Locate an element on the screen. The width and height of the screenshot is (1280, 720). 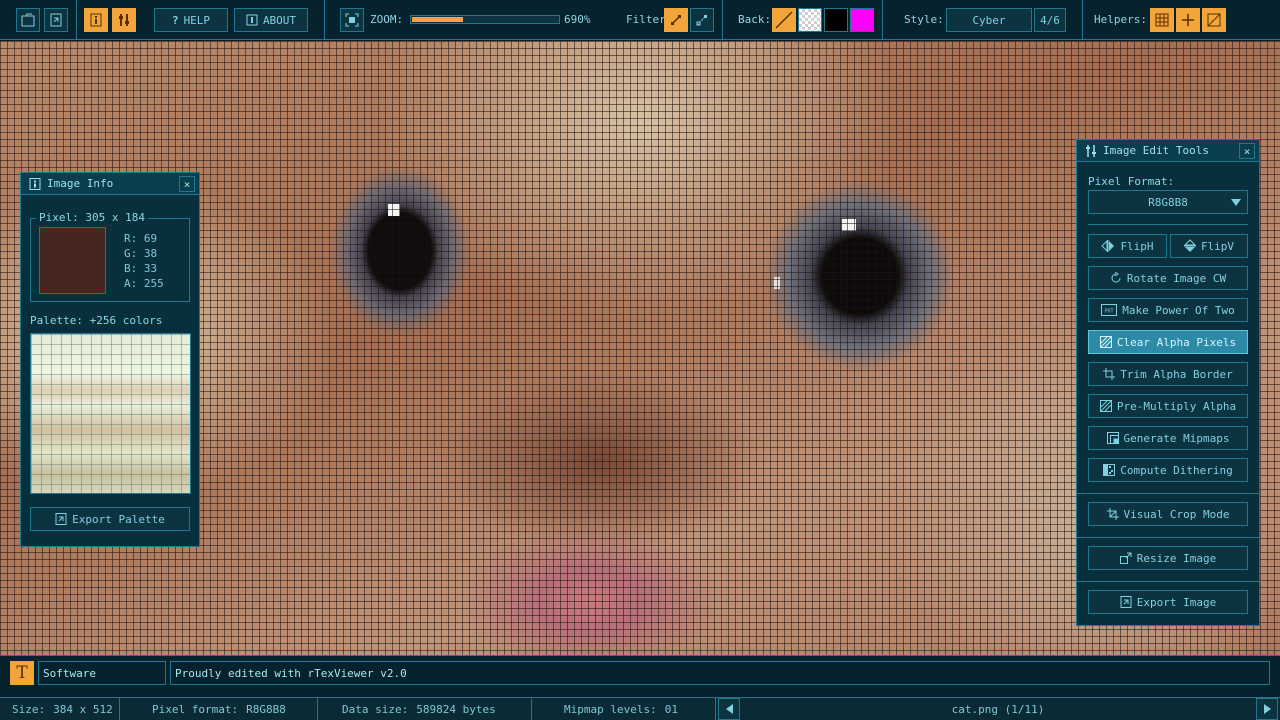
crop-icon is located at coordinates (1112, 514).